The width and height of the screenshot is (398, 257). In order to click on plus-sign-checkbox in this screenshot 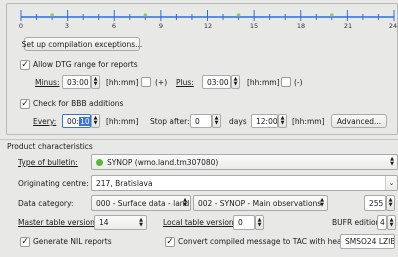, I will do `click(286, 82)`.